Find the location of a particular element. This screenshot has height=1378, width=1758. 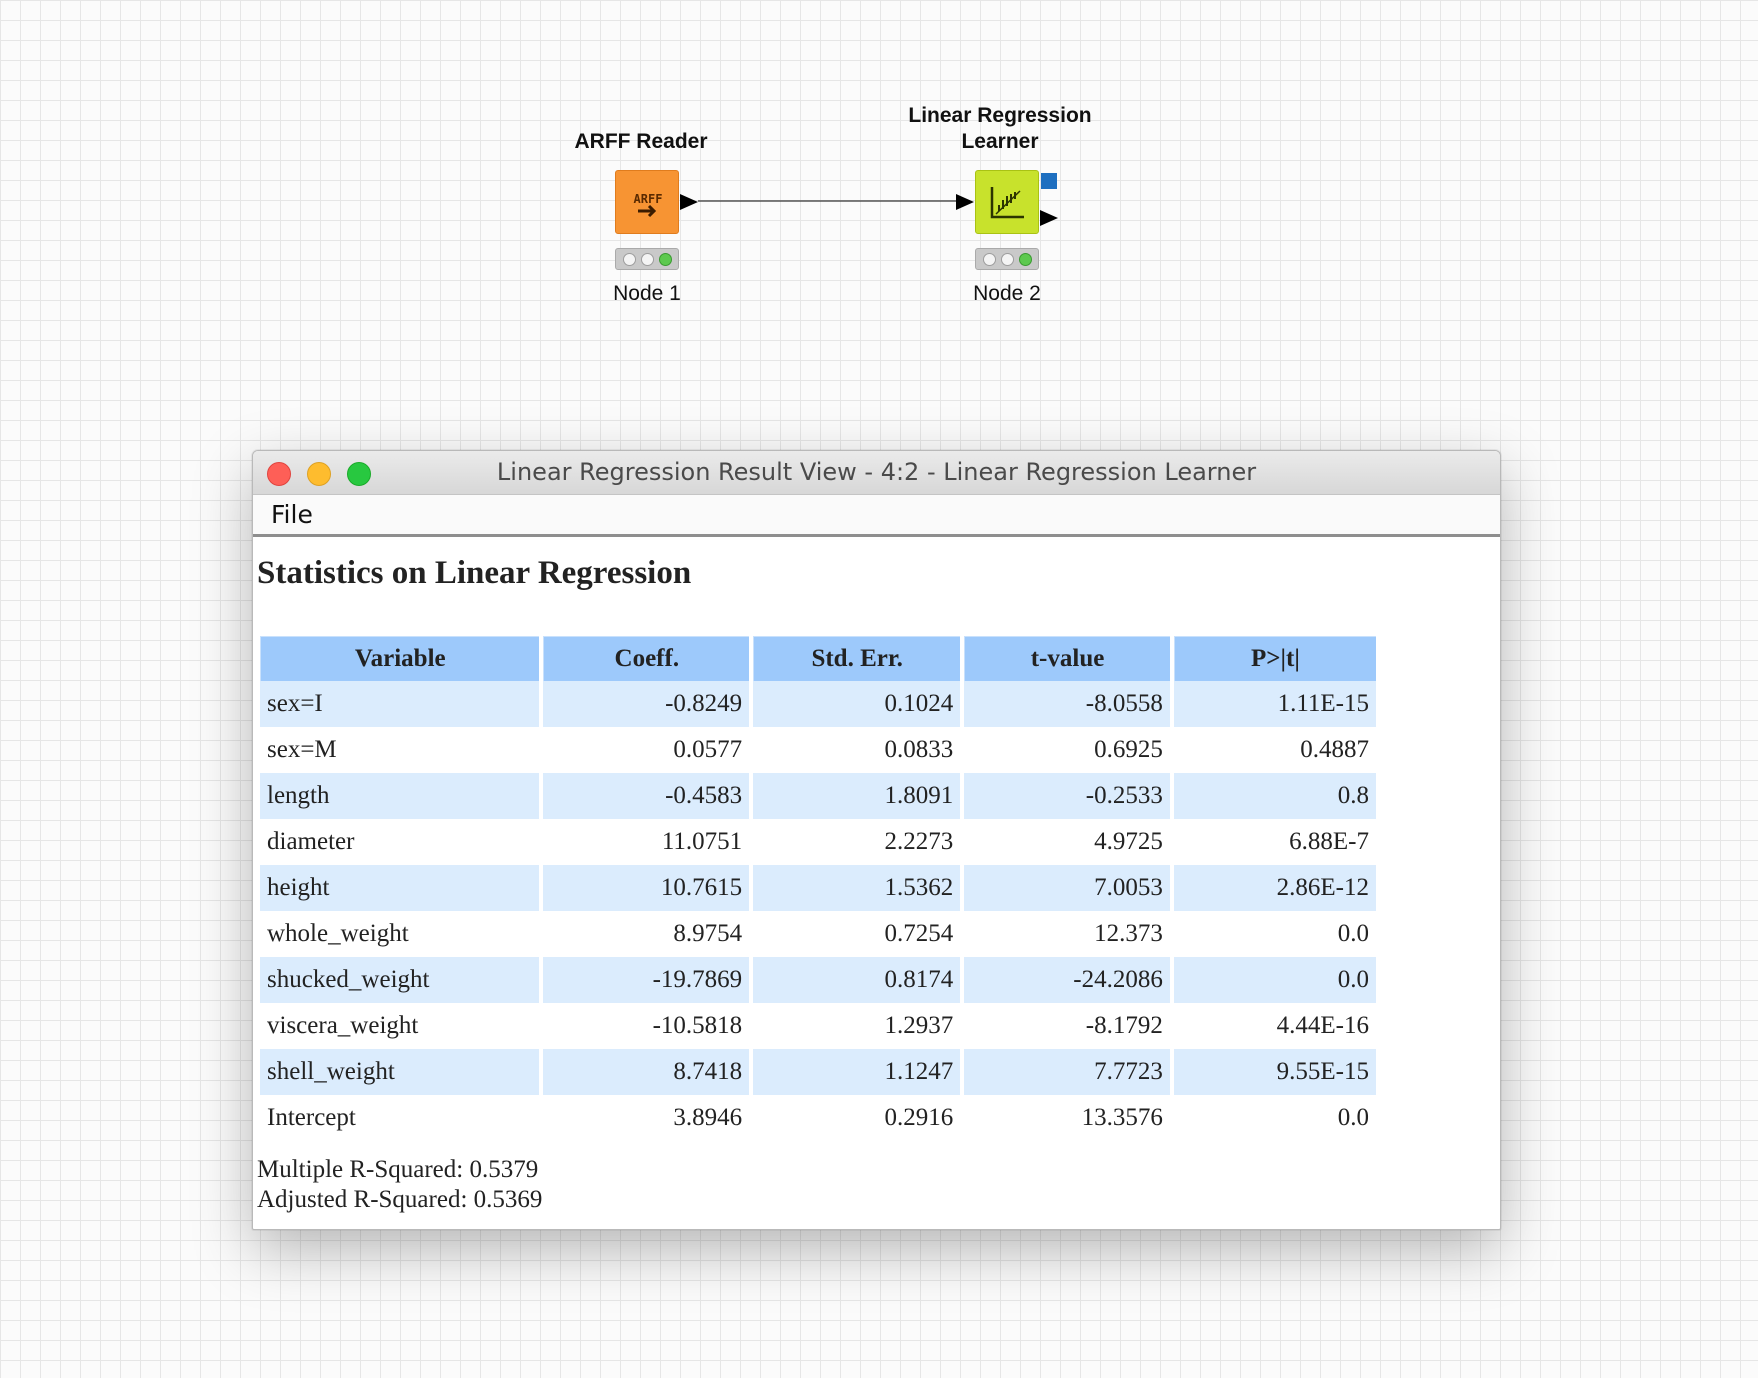

value-cell: 0.6925 is located at coordinates (1128, 749).